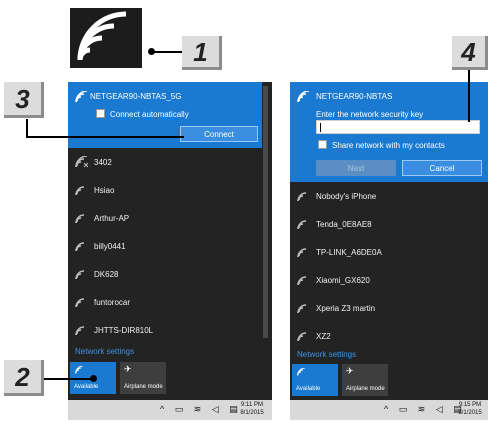 This screenshot has width=490, height=422. I want to click on list-item: 3402, so click(90, 162).